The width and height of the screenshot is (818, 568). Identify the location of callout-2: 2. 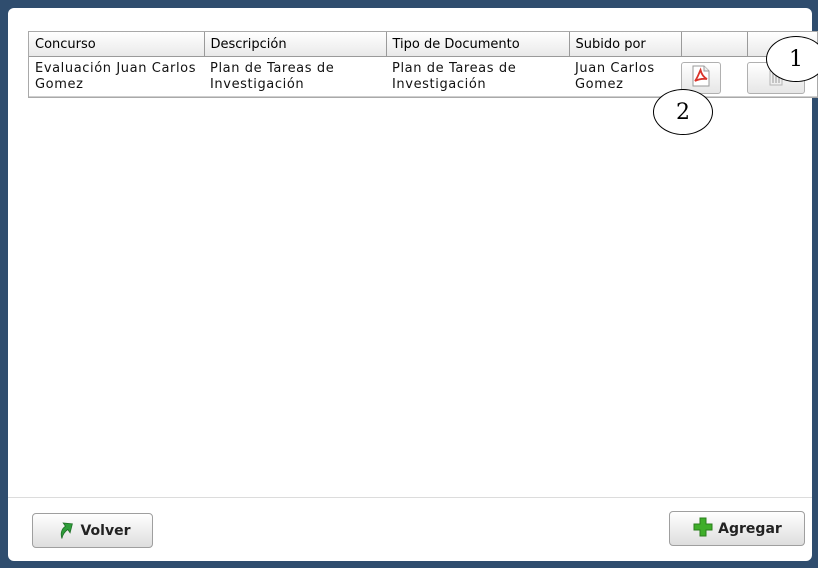
(683, 112).